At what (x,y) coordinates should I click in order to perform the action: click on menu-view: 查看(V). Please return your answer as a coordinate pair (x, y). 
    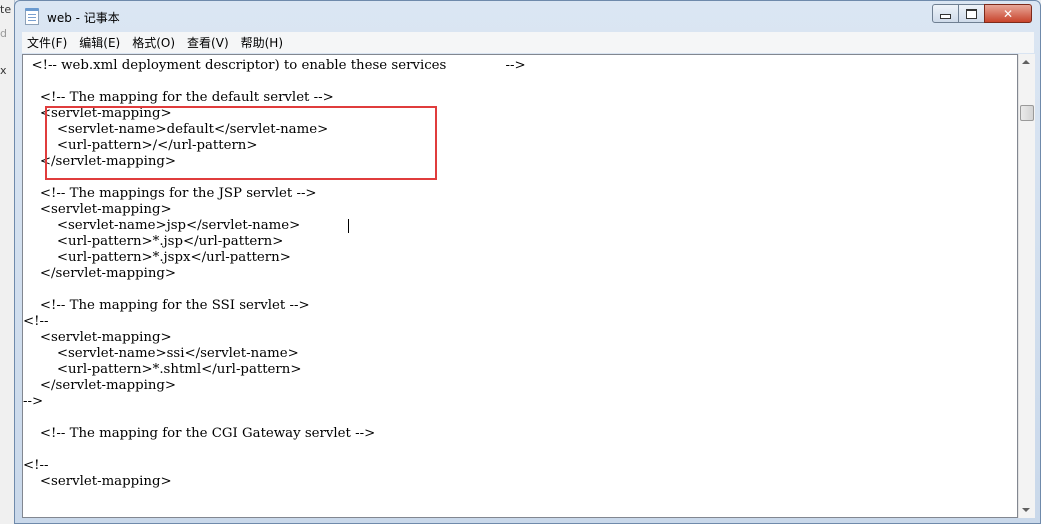
    Looking at the image, I should click on (208, 42).